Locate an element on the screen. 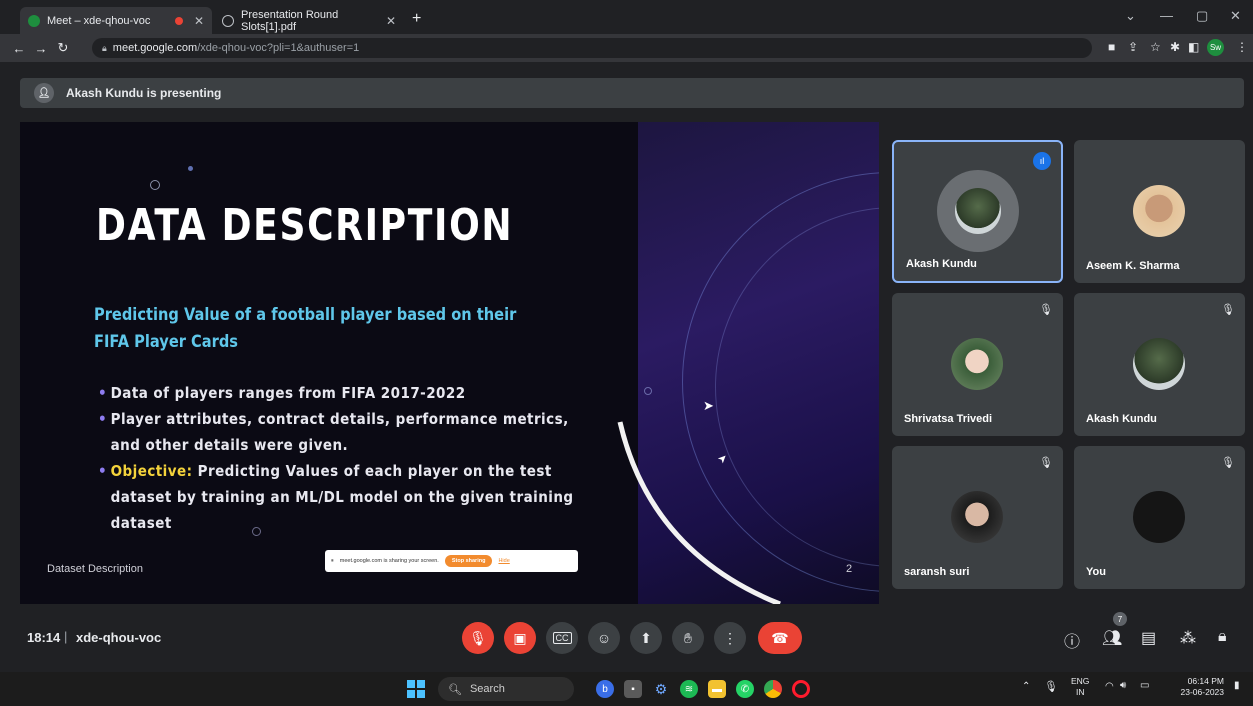 The height and width of the screenshot is (706, 1253). participant-name: saransh suri is located at coordinates (937, 572).